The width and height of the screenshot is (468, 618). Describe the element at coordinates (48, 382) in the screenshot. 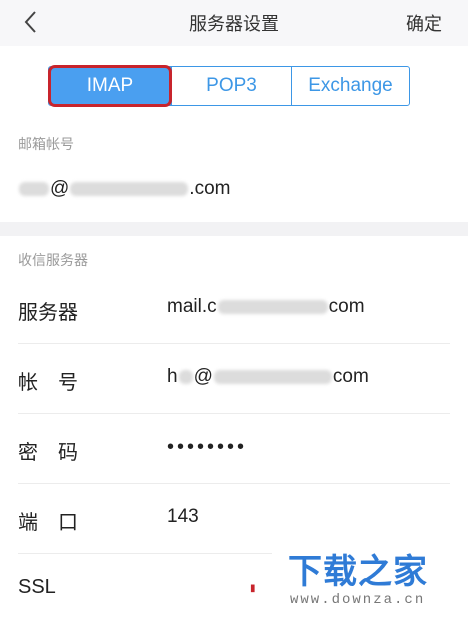

I see `account-label: 帐 号` at that location.